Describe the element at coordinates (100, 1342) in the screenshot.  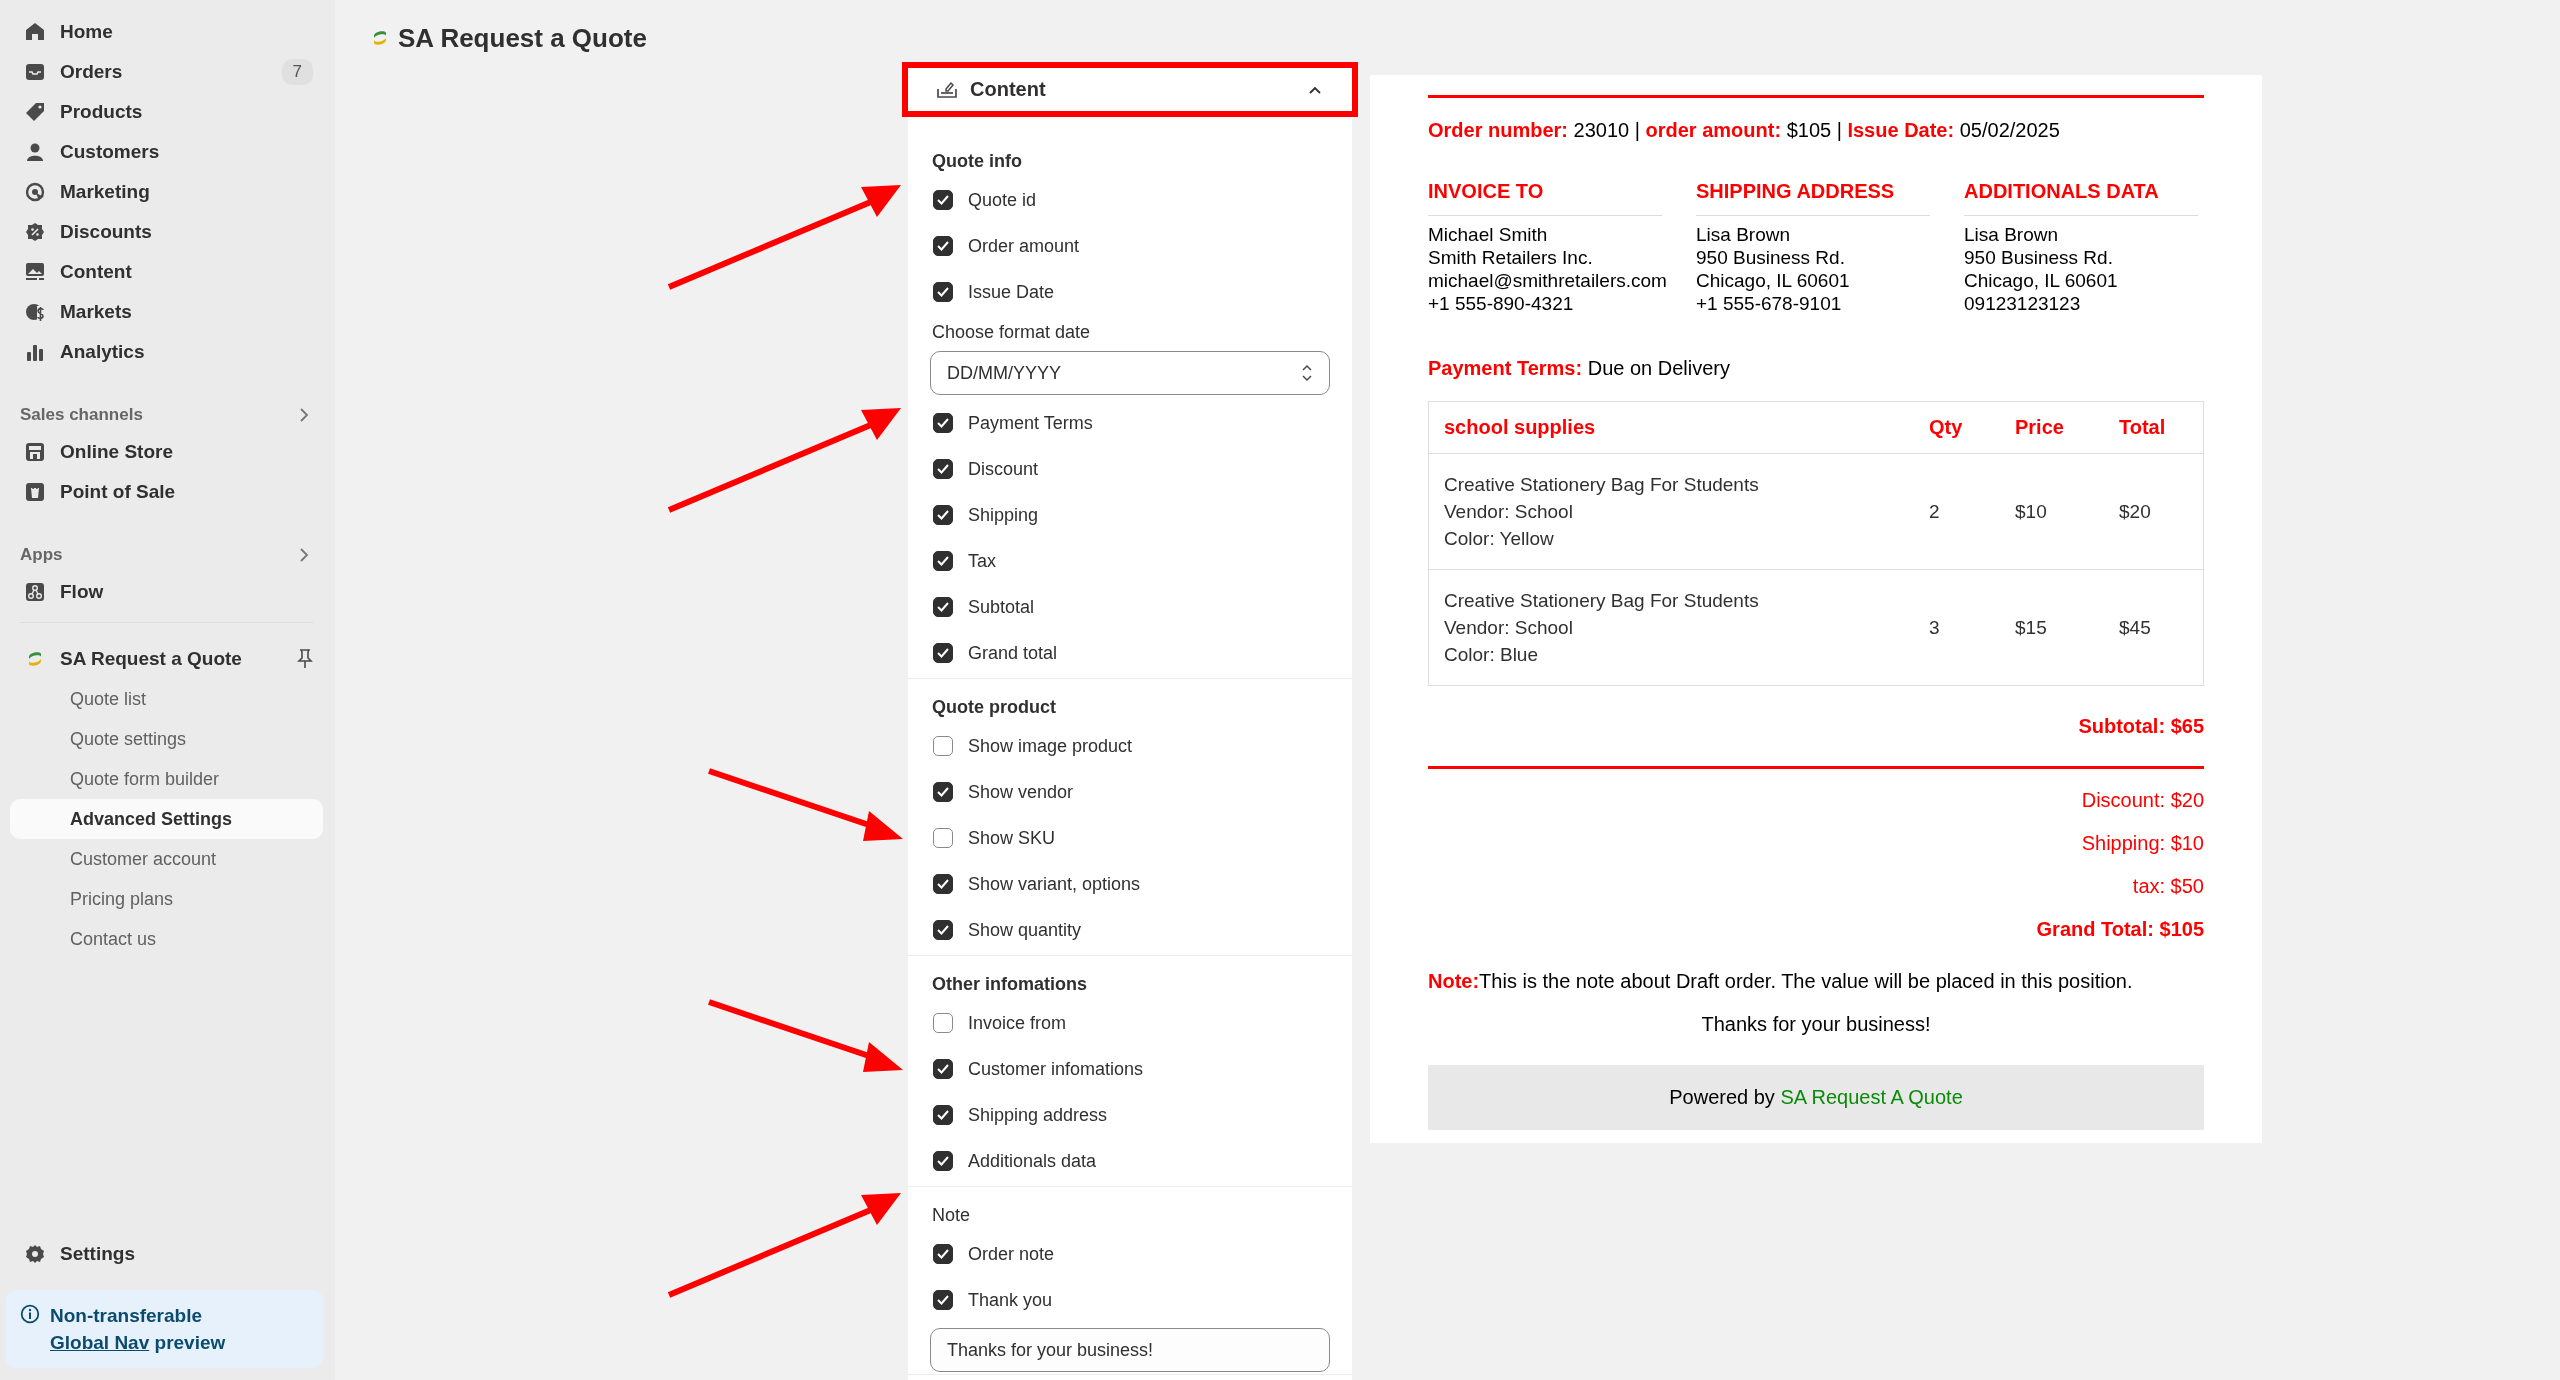
I see `global-nav-link: Global Nav` at that location.